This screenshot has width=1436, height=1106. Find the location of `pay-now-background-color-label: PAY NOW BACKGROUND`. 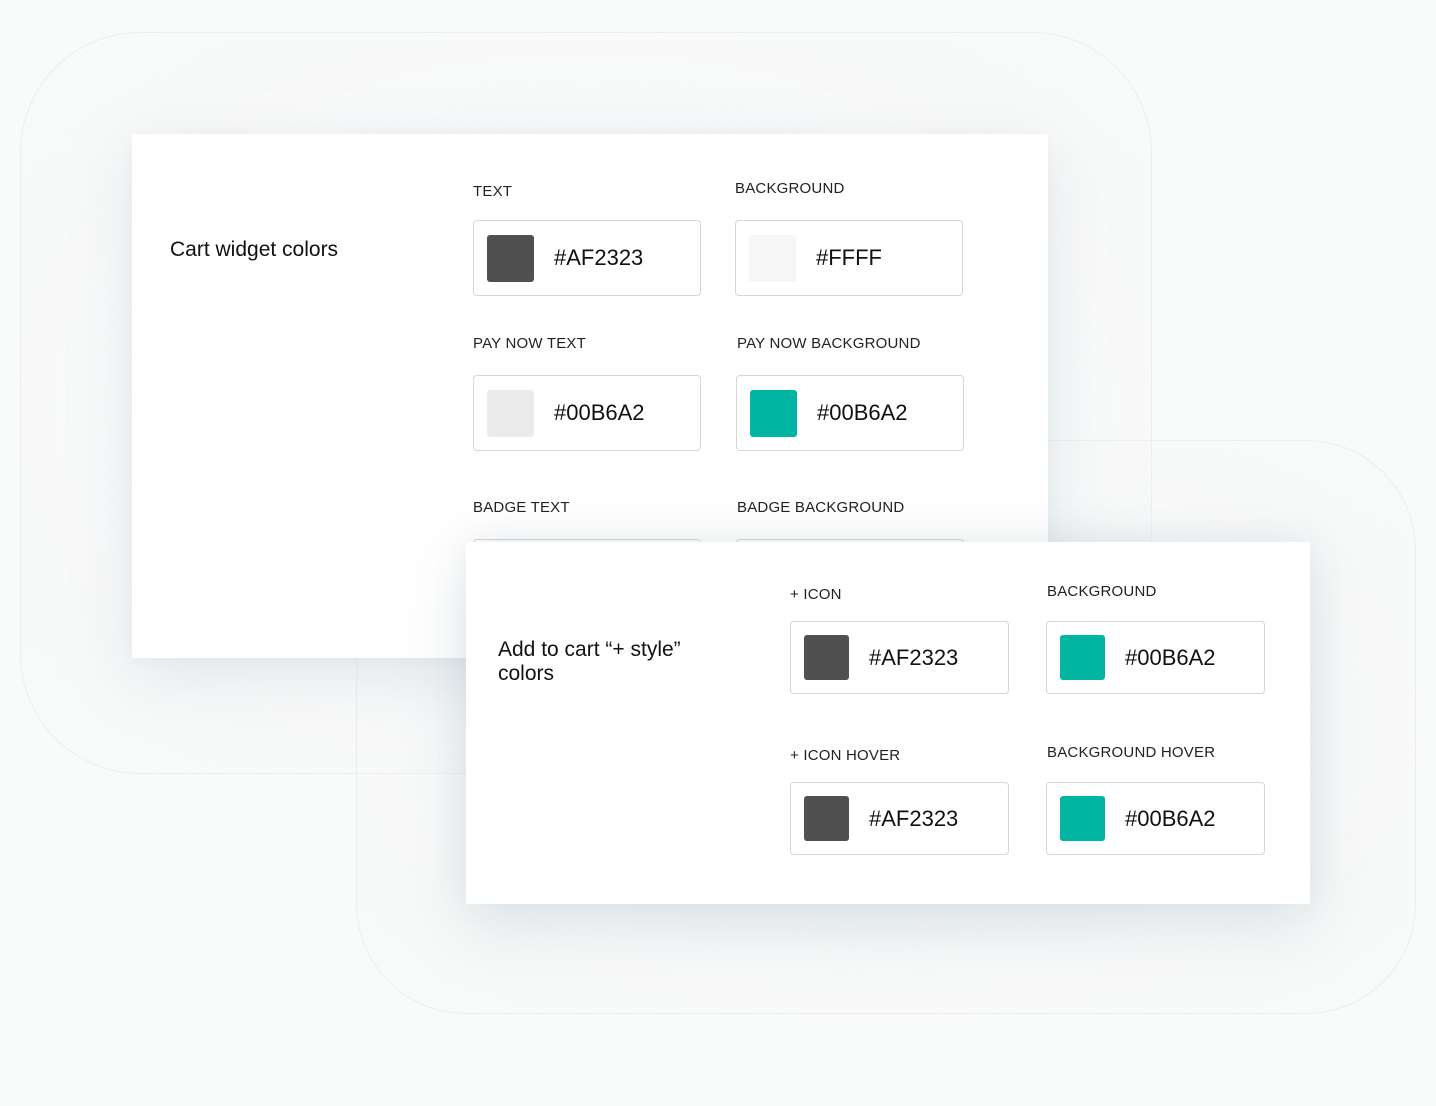

pay-now-background-color-label: PAY NOW BACKGROUND is located at coordinates (829, 343).